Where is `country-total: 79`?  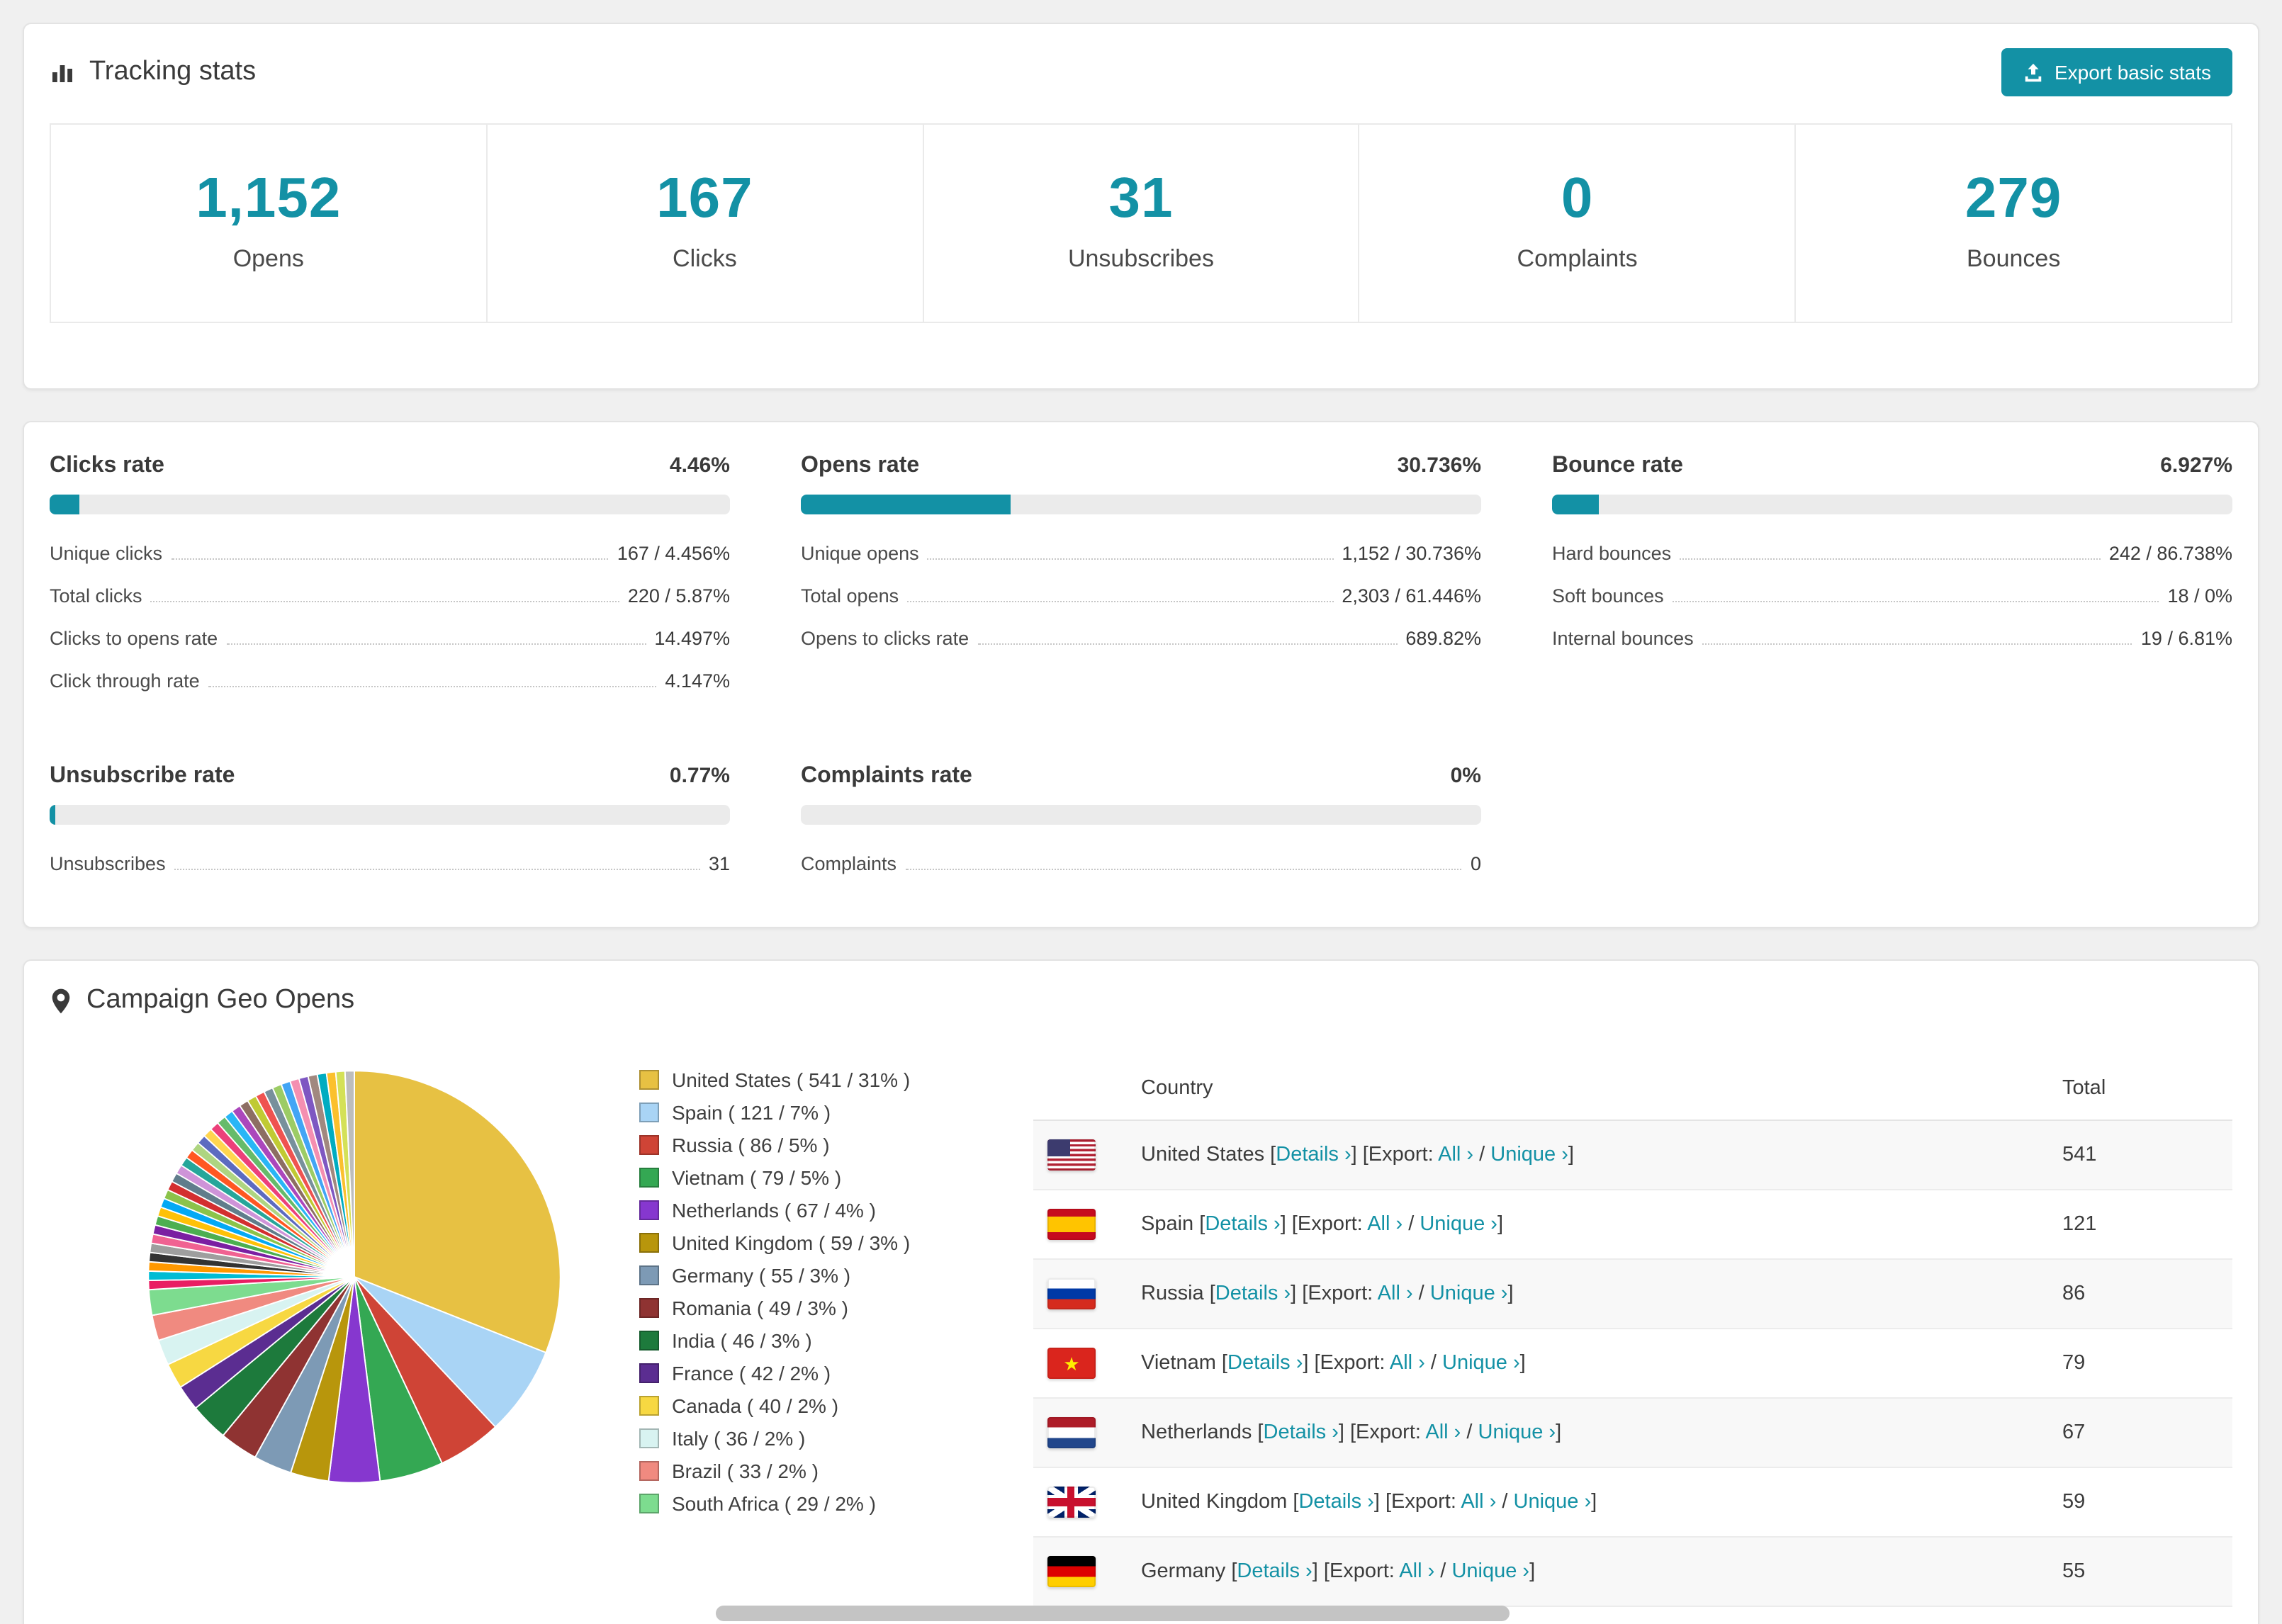 country-total: 79 is located at coordinates (2140, 1364).